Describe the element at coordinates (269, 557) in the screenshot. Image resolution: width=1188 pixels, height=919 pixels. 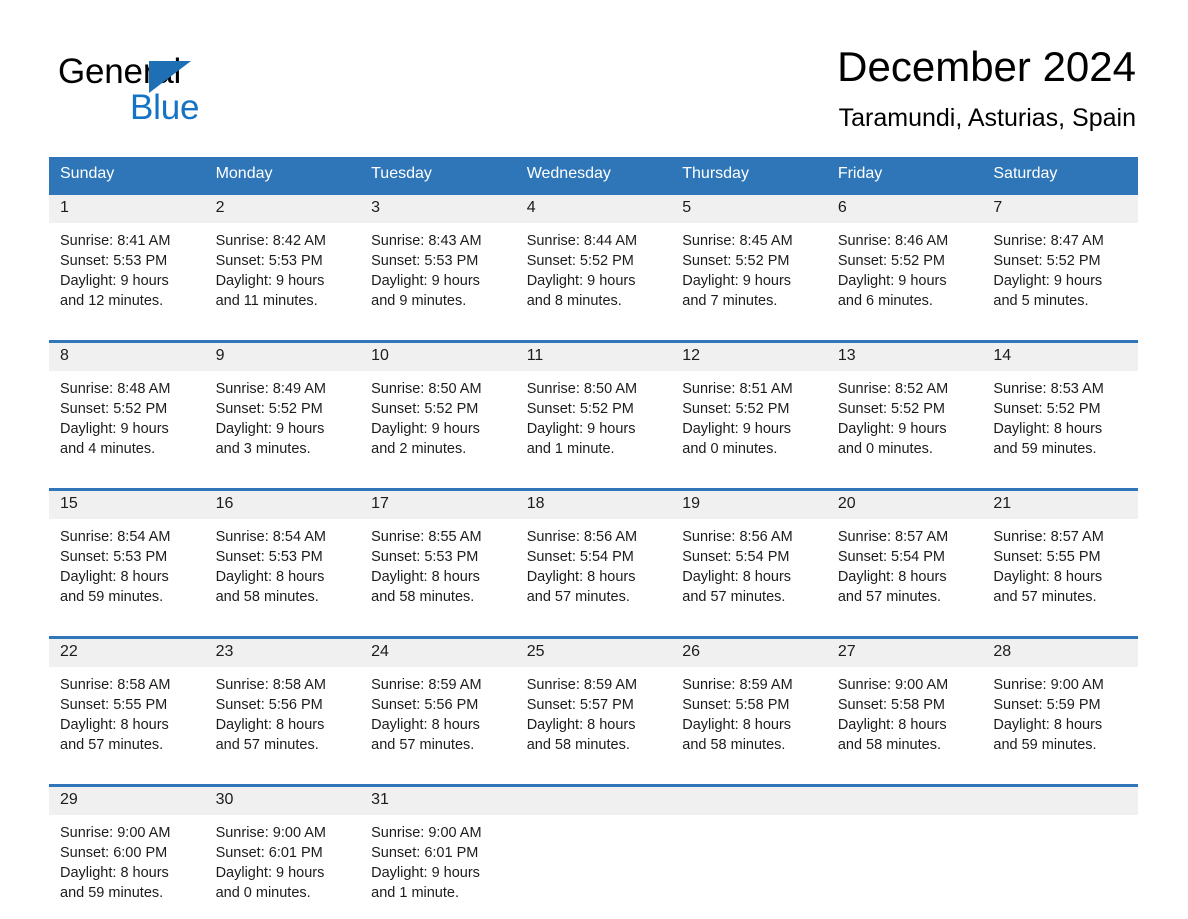
I see `day-sunset-text: Sunset: 5:53 PM` at that location.